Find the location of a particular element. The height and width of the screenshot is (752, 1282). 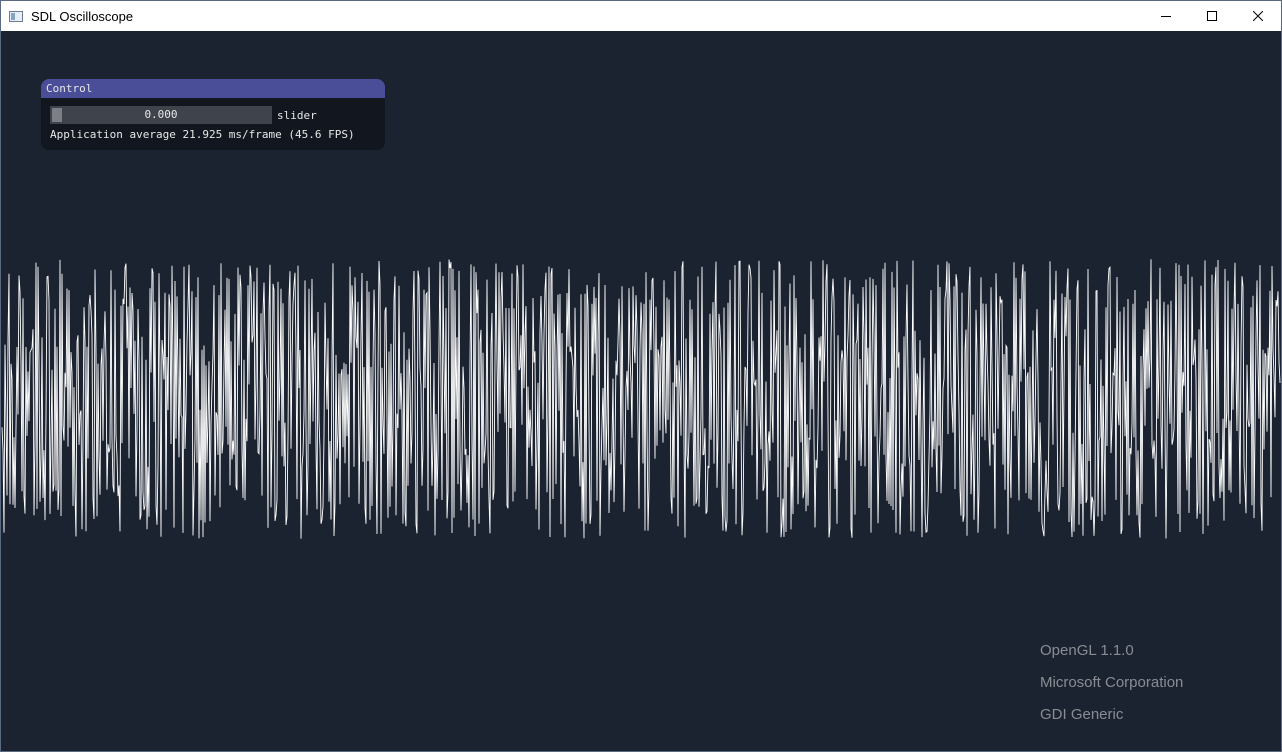

close-button is located at coordinates (1258, 16).